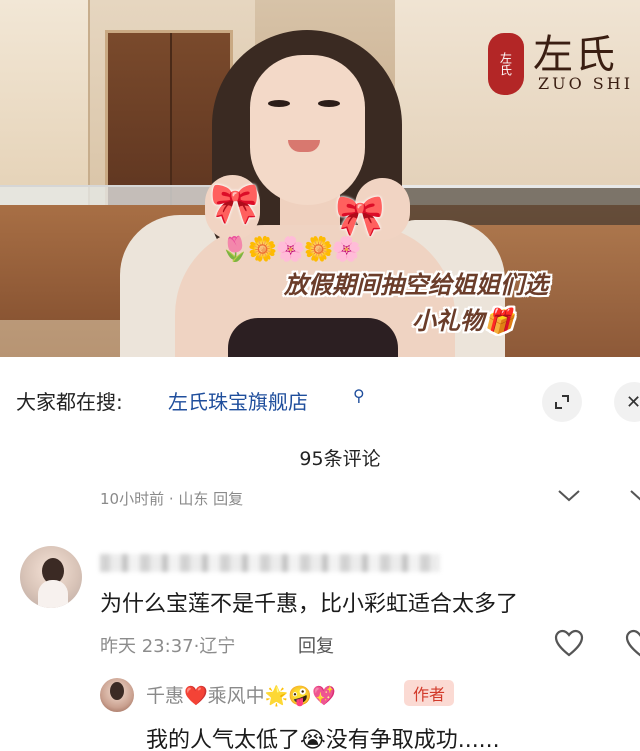 The image size is (640, 751). What do you see at coordinates (633, 402) in the screenshot?
I see `close-icon: ✕` at bounding box center [633, 402].